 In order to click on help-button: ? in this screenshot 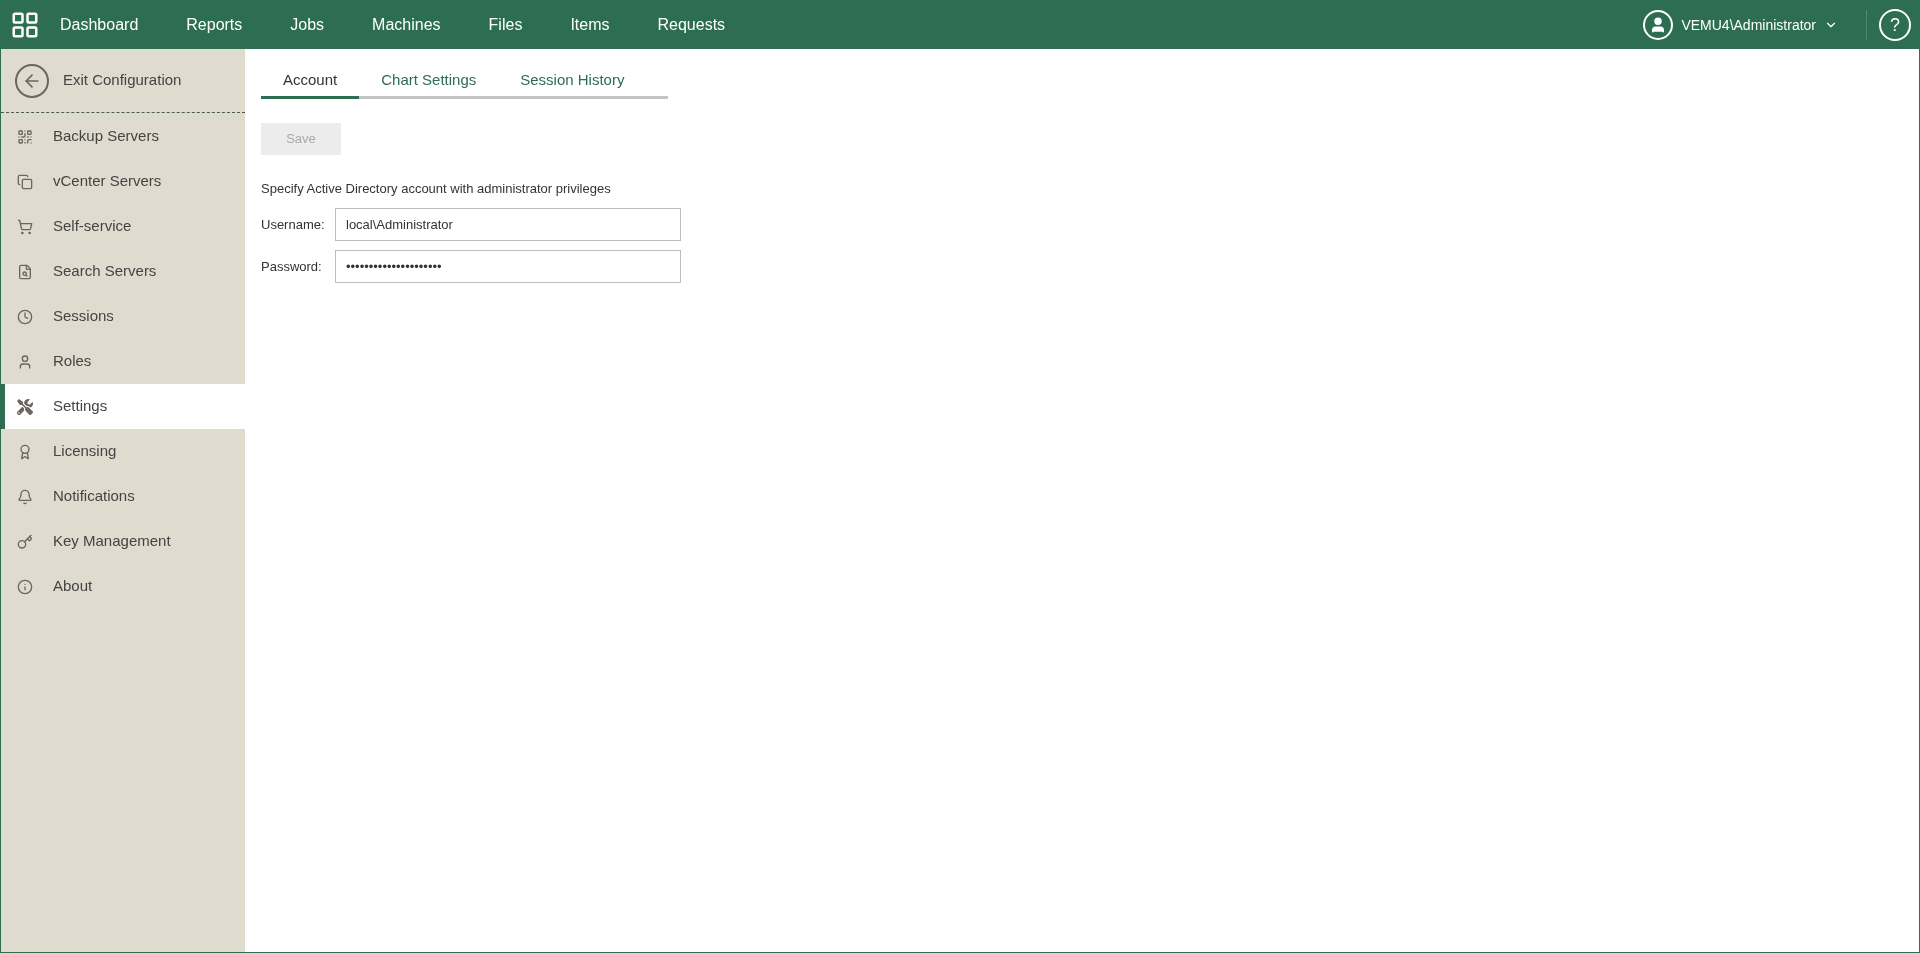, I will do `click(1895, 25)`.